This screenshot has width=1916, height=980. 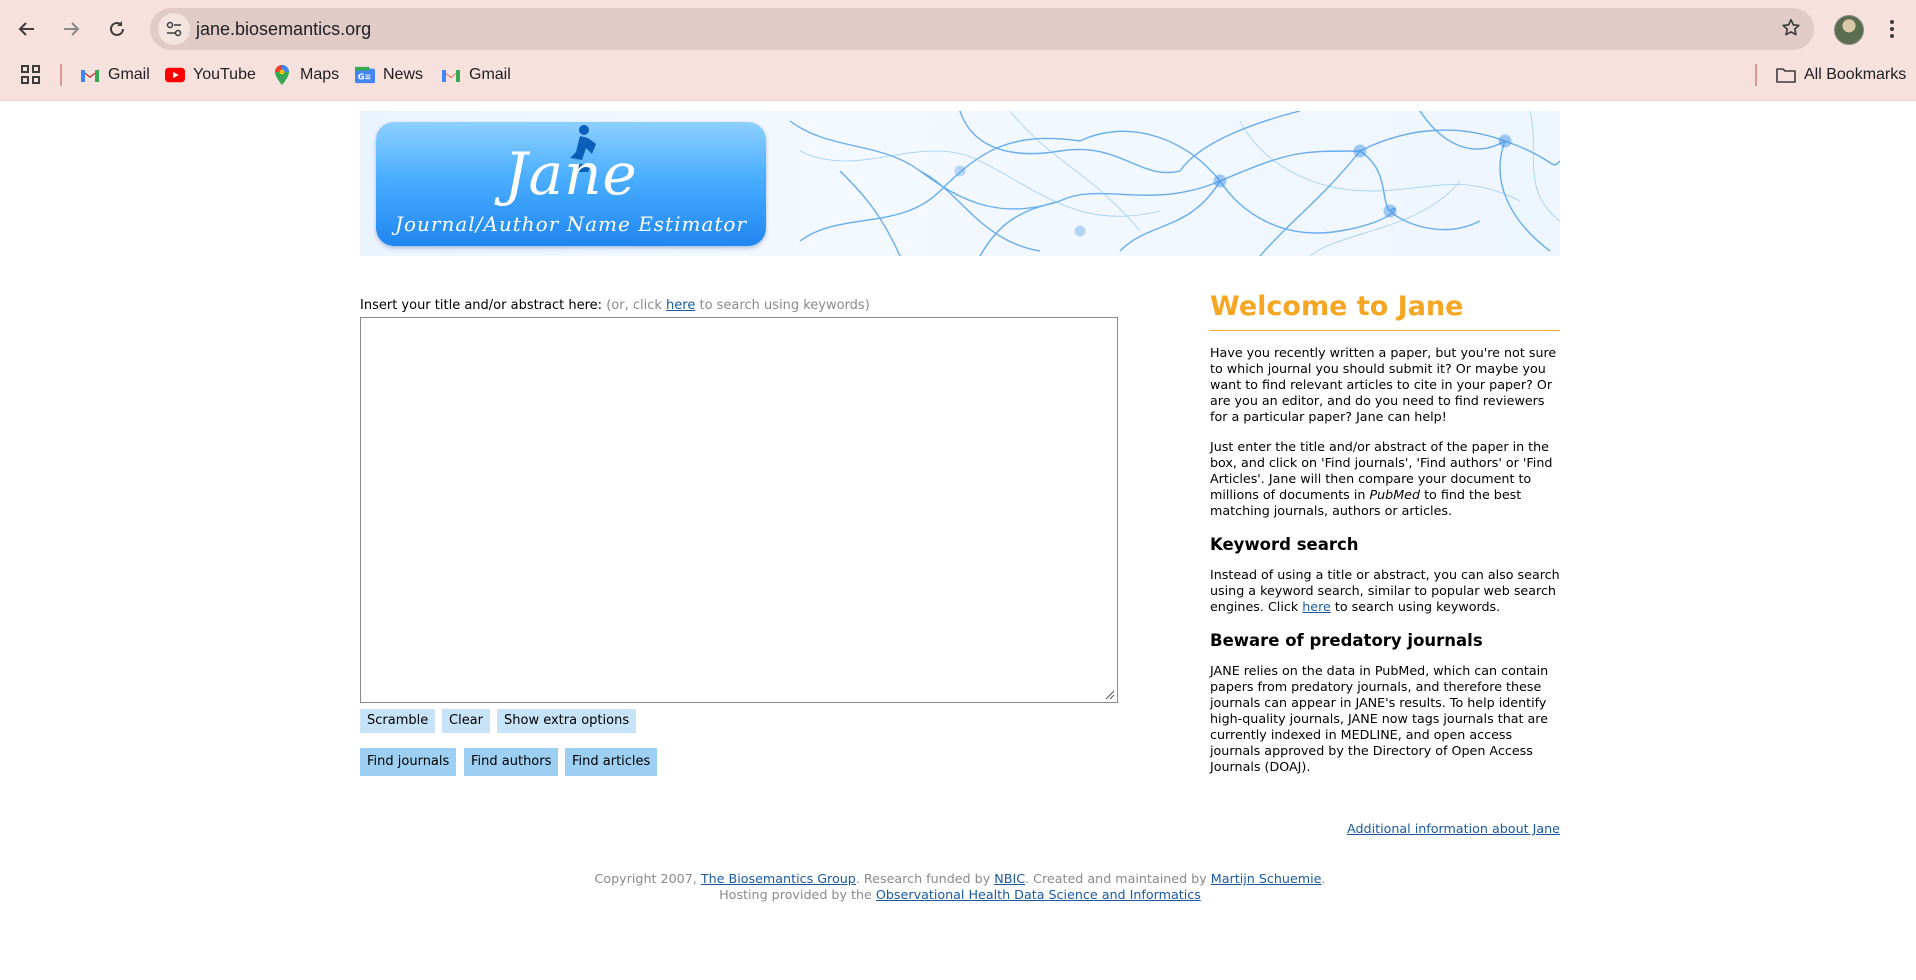 What do you see at coordinates (1453, 828) in the screenshot?
I see `additional-info-link: Additional information about Jane` at bounding box center [1453, 828].